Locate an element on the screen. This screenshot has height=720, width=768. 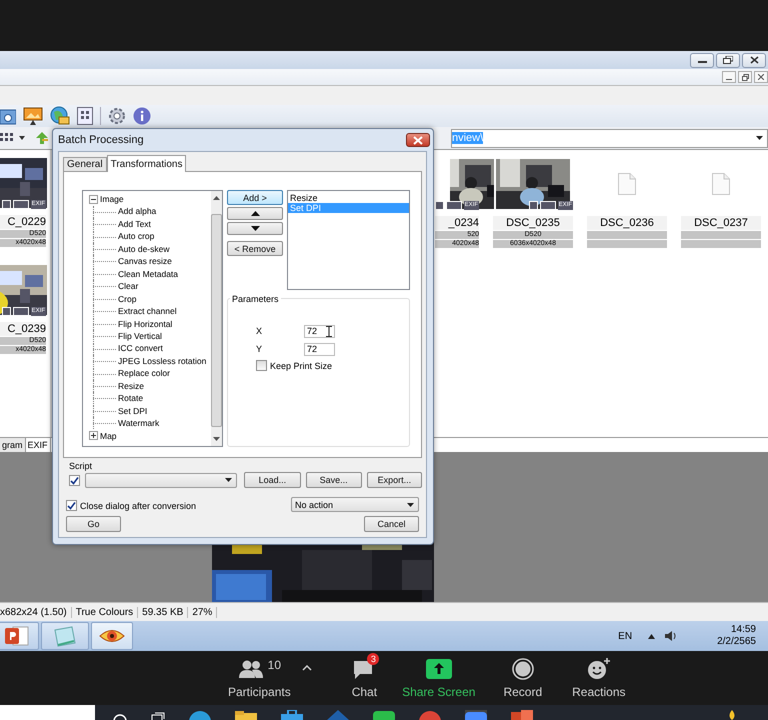
scroll-up-icon is located at coordinates (216, 198).